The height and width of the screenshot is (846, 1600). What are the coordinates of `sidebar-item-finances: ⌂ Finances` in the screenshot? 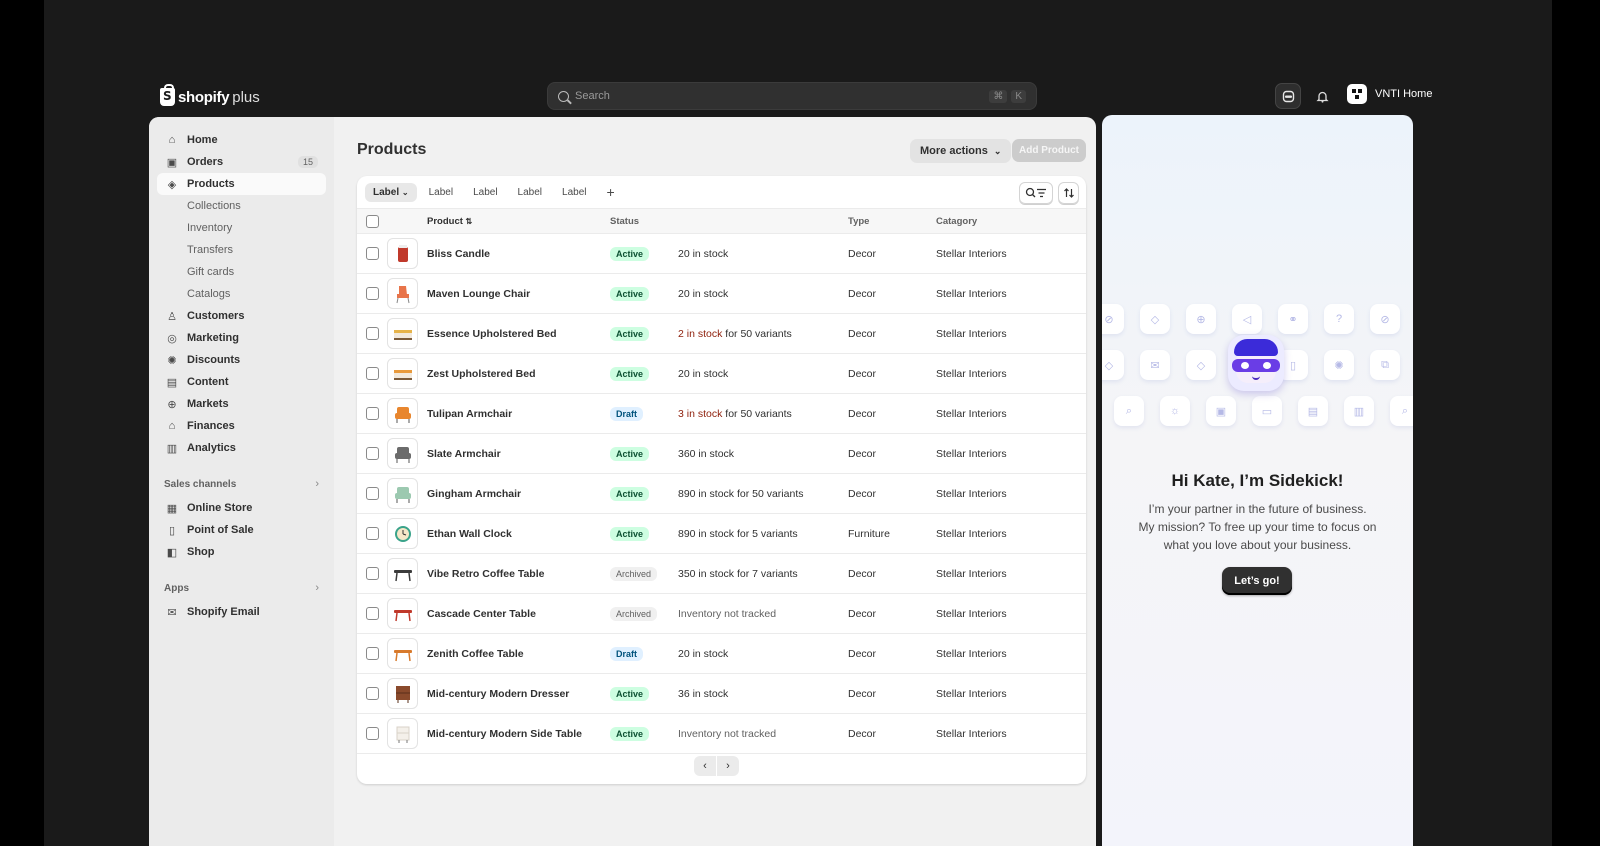 It's located at (241, 426).